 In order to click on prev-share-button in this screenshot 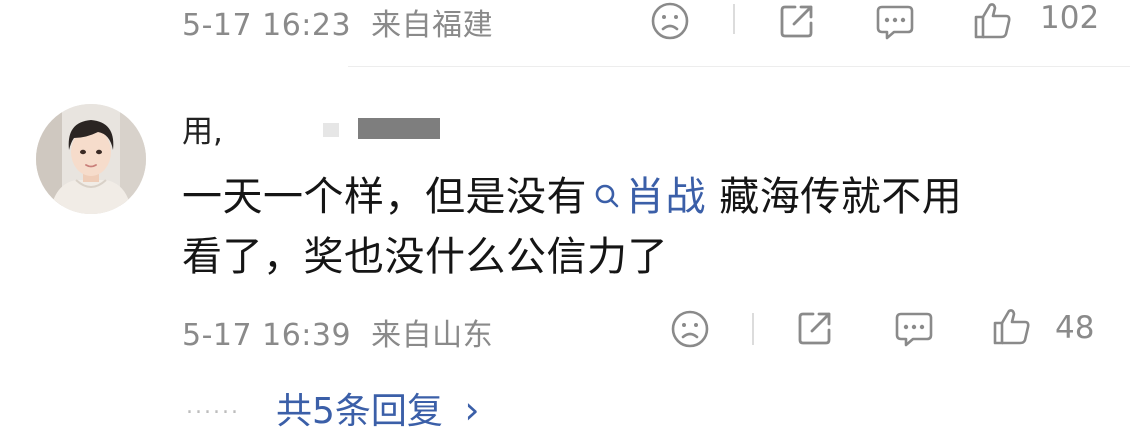, I will do `click(797, 21)`.